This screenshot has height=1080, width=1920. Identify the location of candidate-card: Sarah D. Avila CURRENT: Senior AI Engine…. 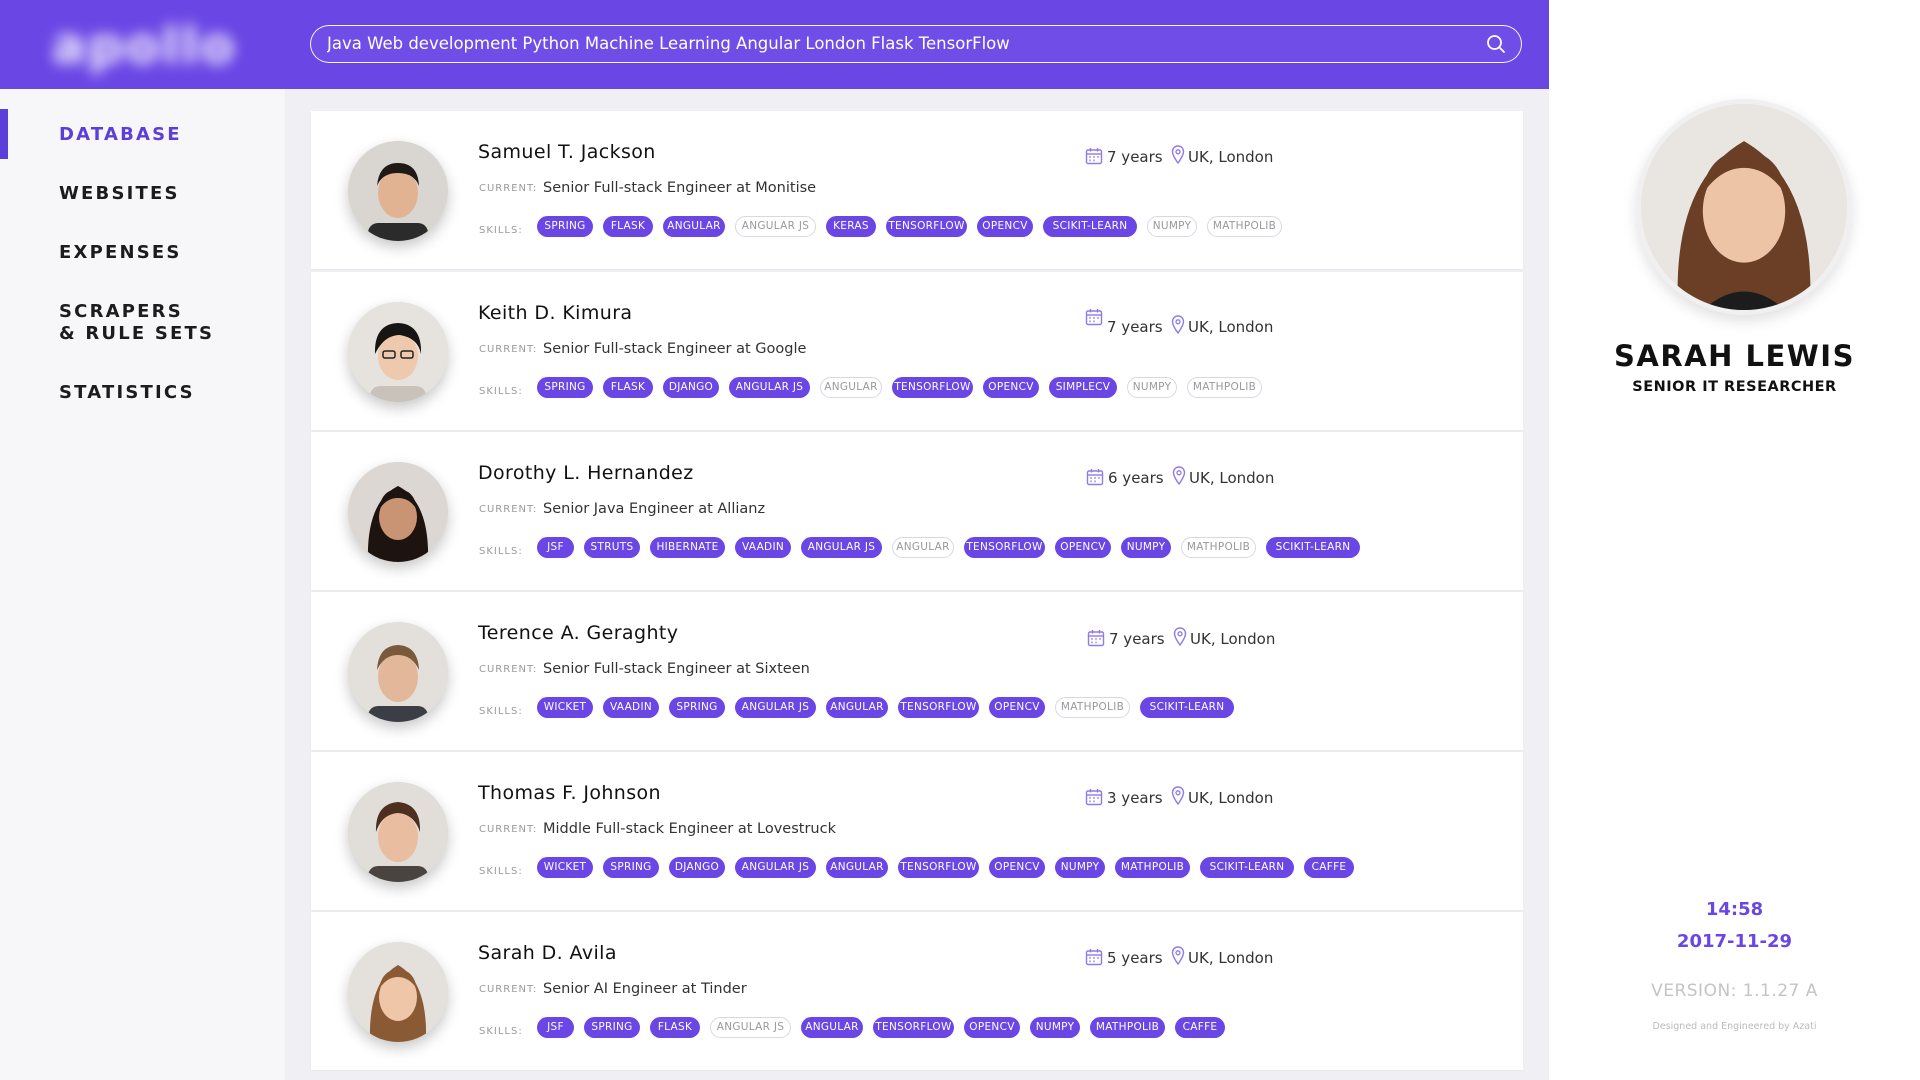
(917, 991).